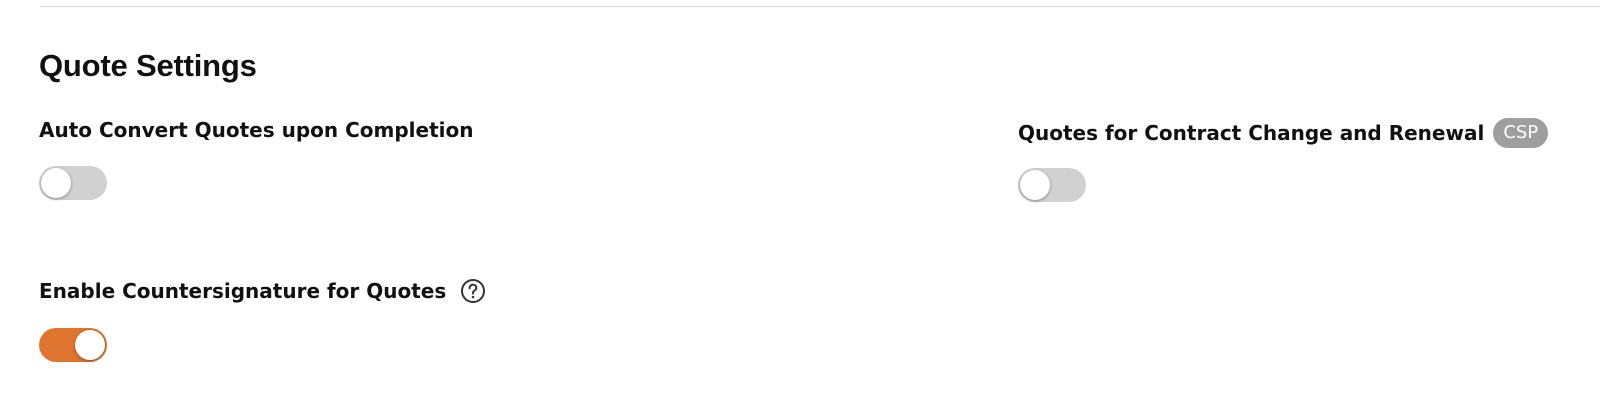 The height and width of the screenshot is (413, 1600). Describe the element at coordinates (473, 291) in the screenshot. I see `question-circle-icon` at that location.